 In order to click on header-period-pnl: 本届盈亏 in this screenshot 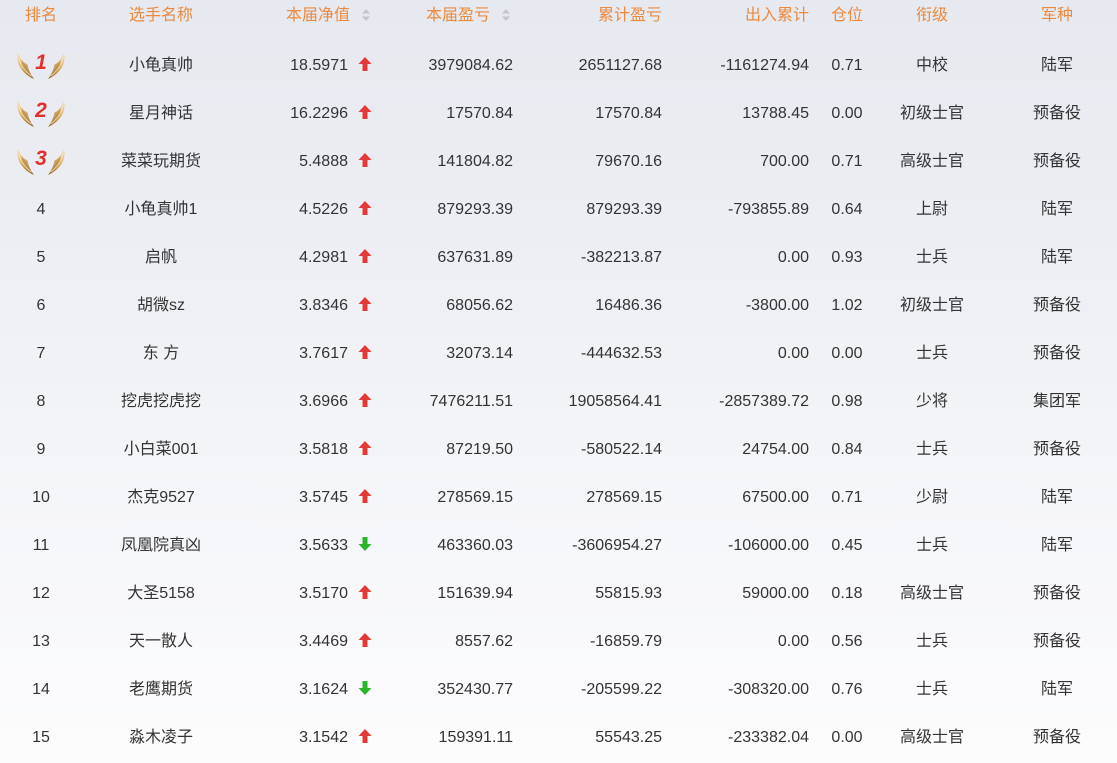, I will do `click(460, 21)`.